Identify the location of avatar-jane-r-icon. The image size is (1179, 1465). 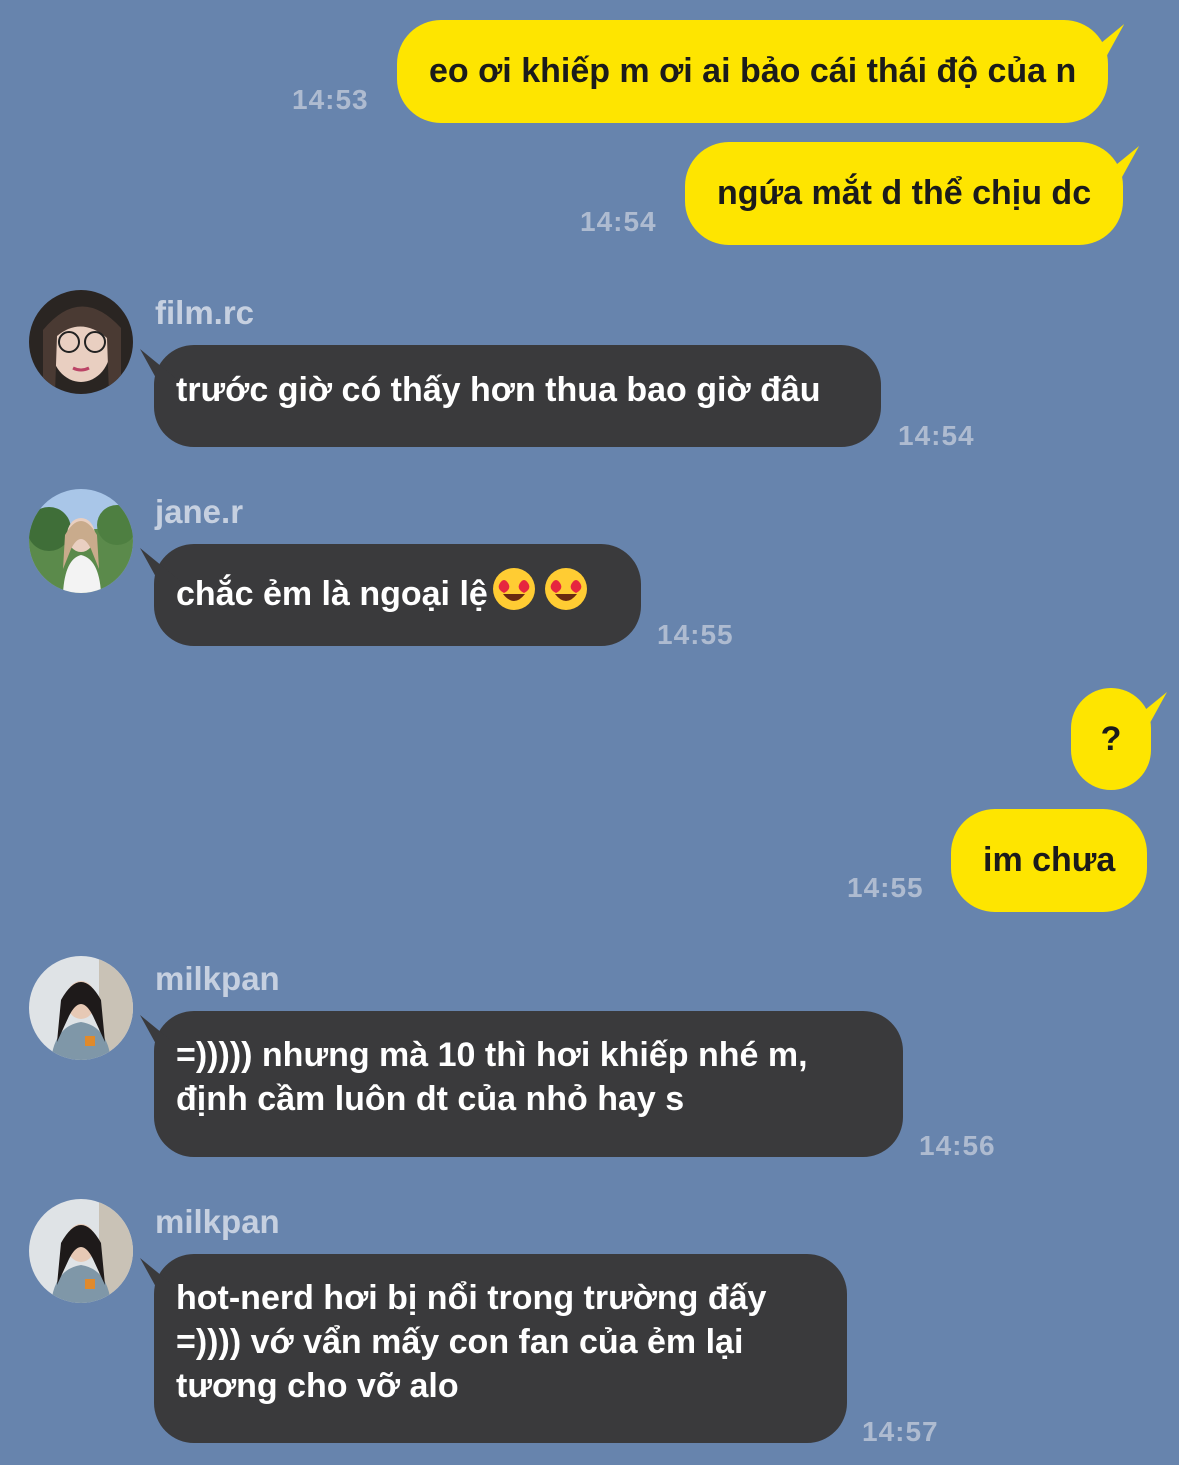
(81, 541).